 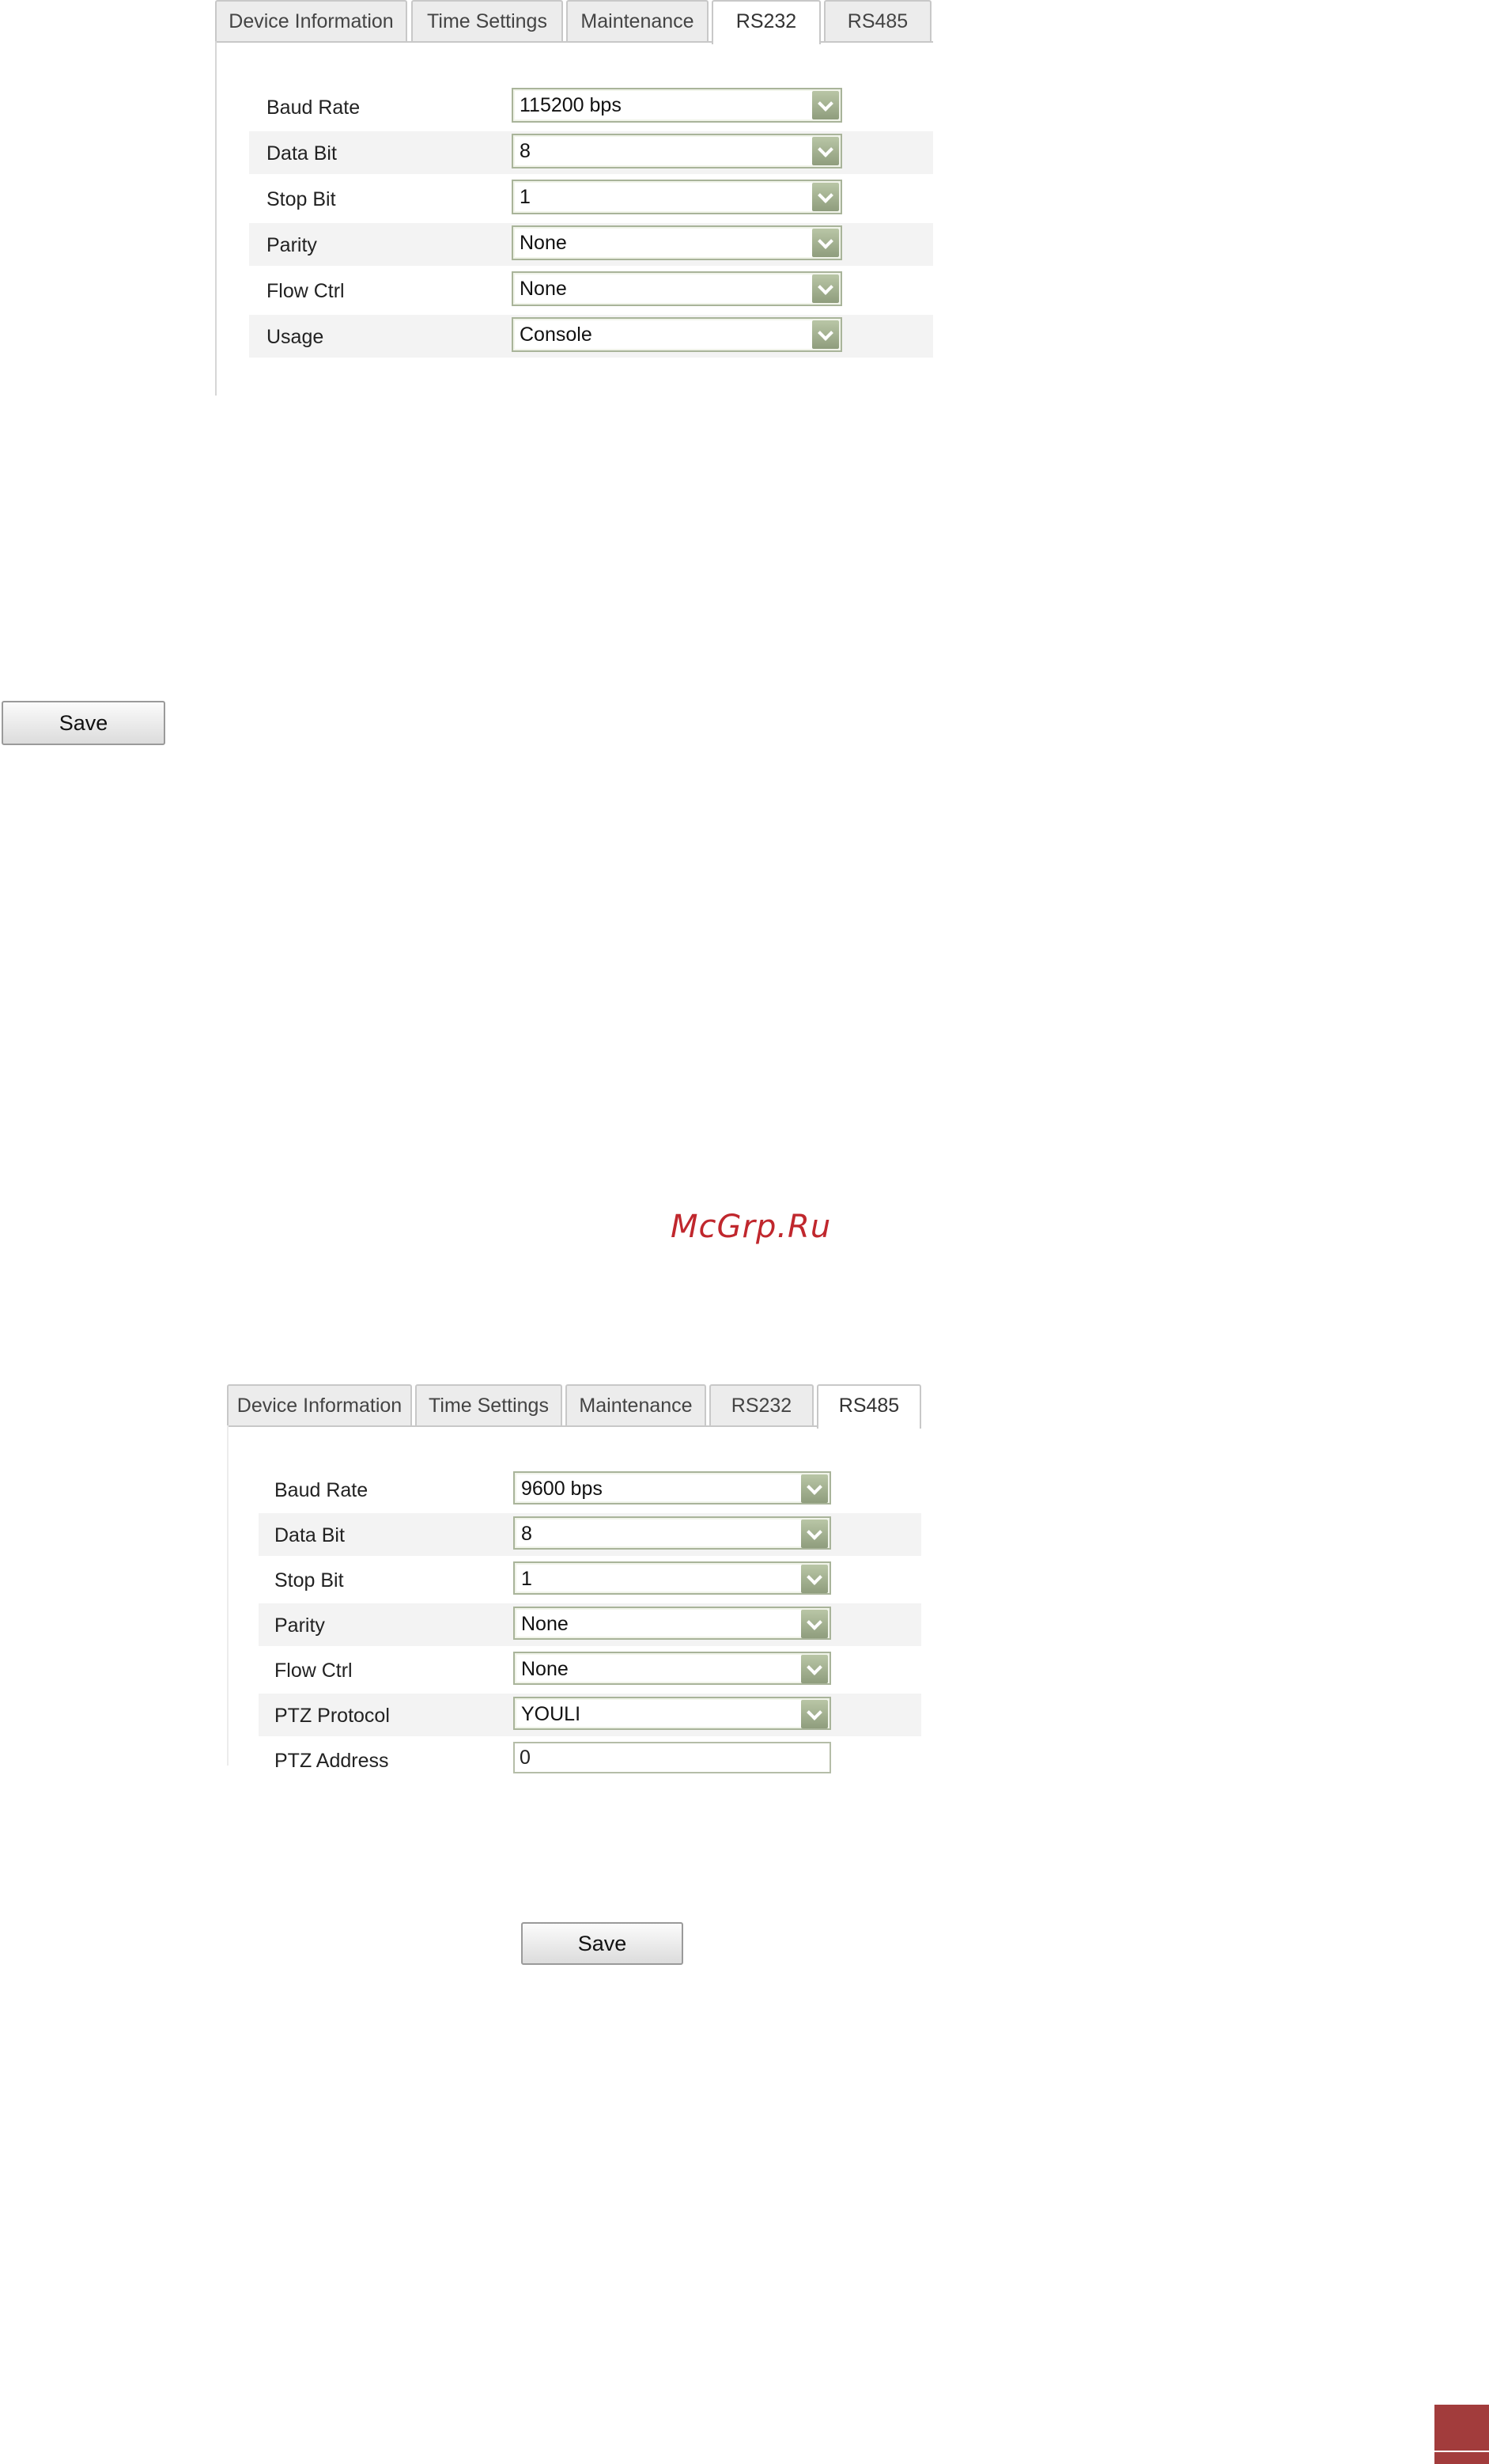 What do you see at coordinates (331, 1761) in the screenshot?
I see `ptz-address-label: PTZ Address` at bounding box center [331, 1761].